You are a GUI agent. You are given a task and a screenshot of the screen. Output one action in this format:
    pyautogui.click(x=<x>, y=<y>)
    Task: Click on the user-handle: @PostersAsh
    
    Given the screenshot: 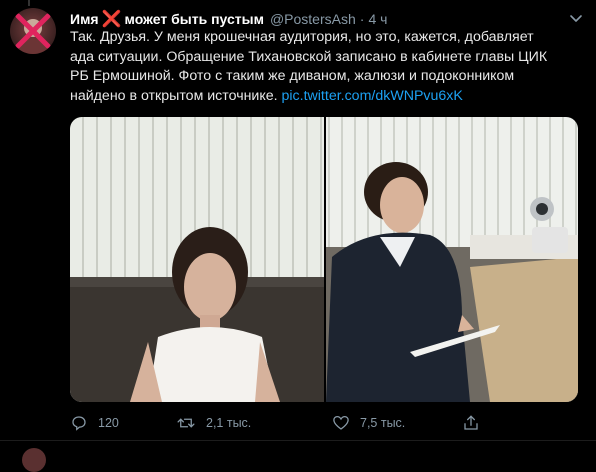 What is the action you would take?
    pyautogui.click(x=313, y=19)
    